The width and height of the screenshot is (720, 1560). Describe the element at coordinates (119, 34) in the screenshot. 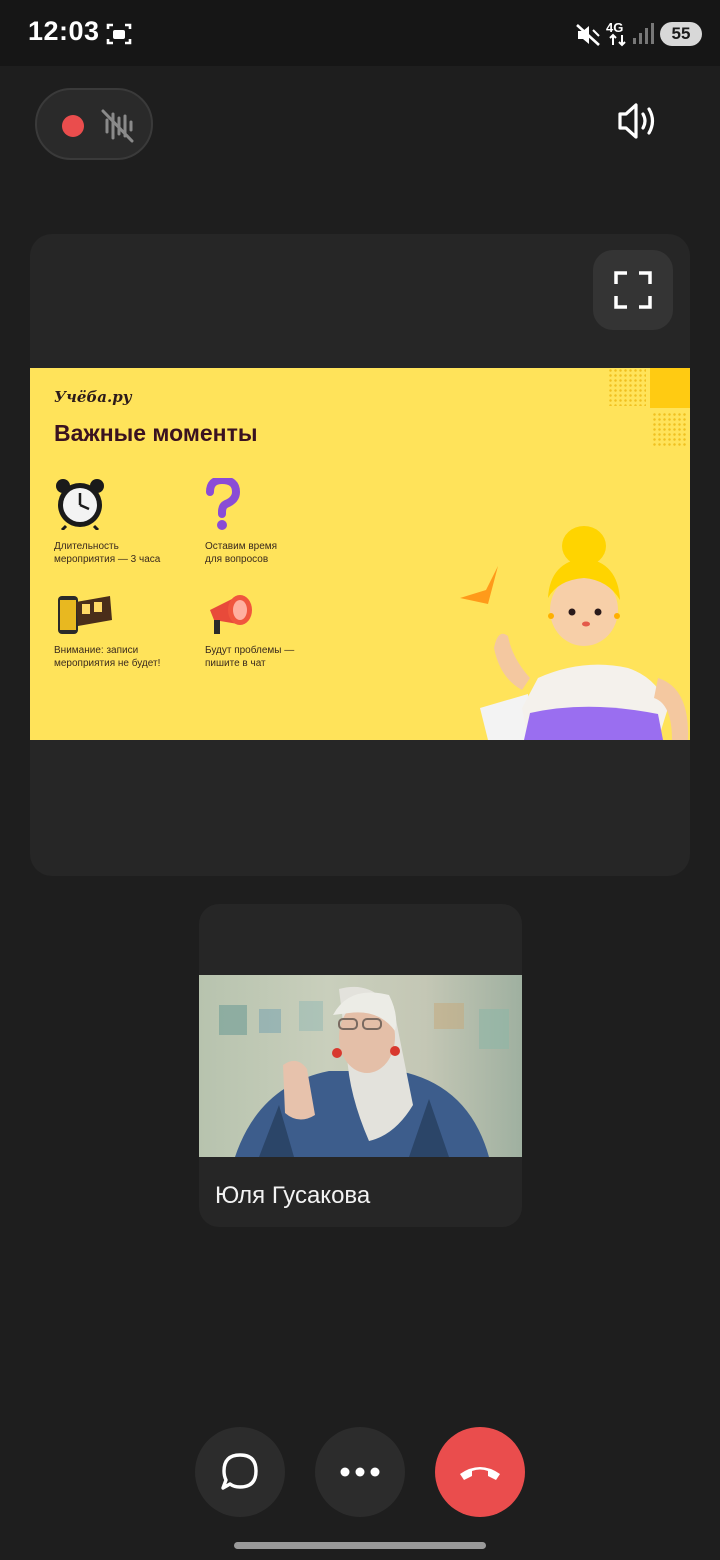

I see `screenshot-icon` at that location.